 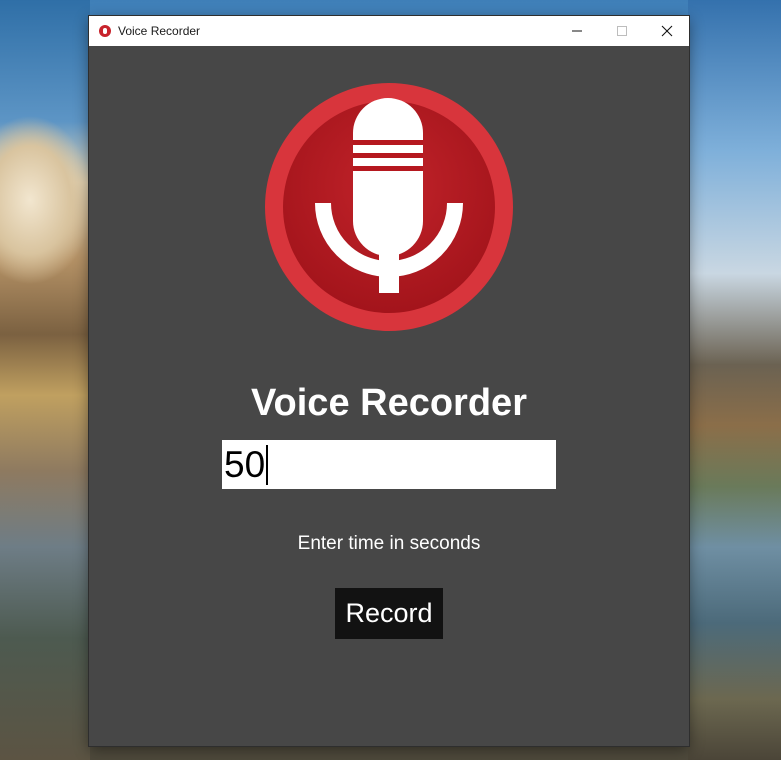 I want to click on window-title: Voice Recorder, so click(x=159, y=31).